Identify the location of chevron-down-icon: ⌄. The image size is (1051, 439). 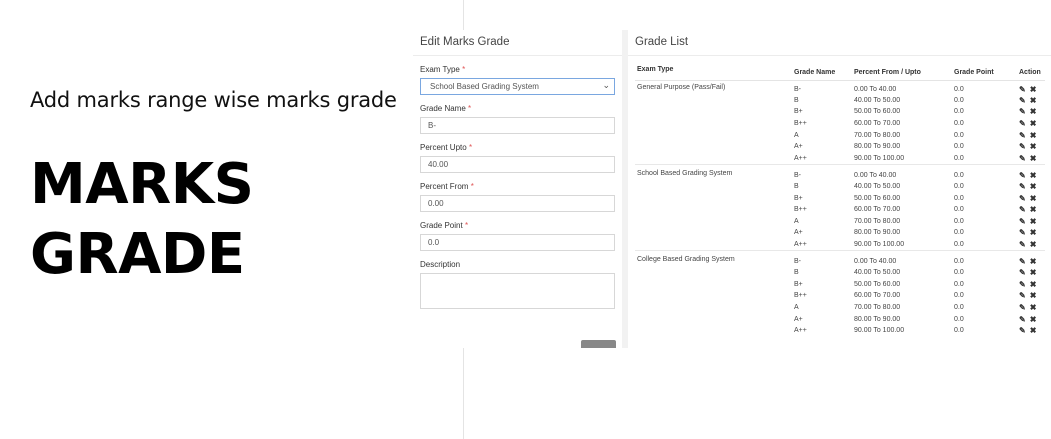
(606, 85).